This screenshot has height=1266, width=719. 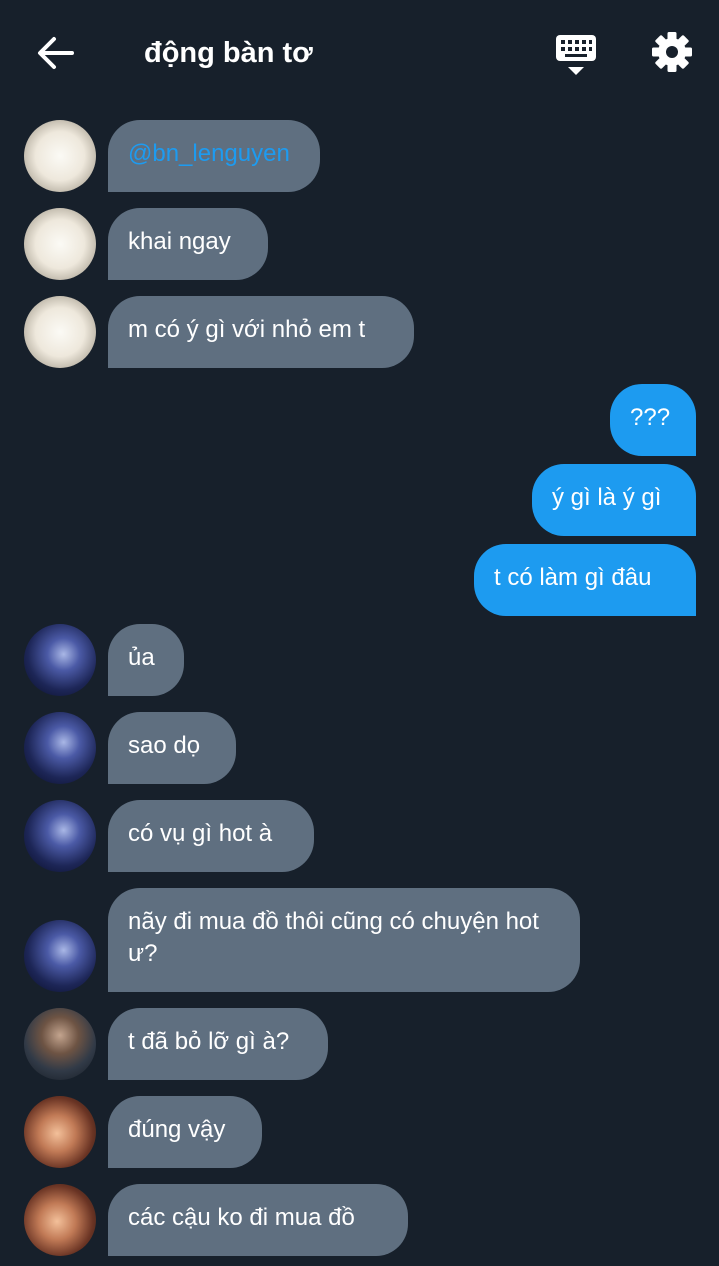 I want to click on message-text: ???, so click(x=650, y=417).